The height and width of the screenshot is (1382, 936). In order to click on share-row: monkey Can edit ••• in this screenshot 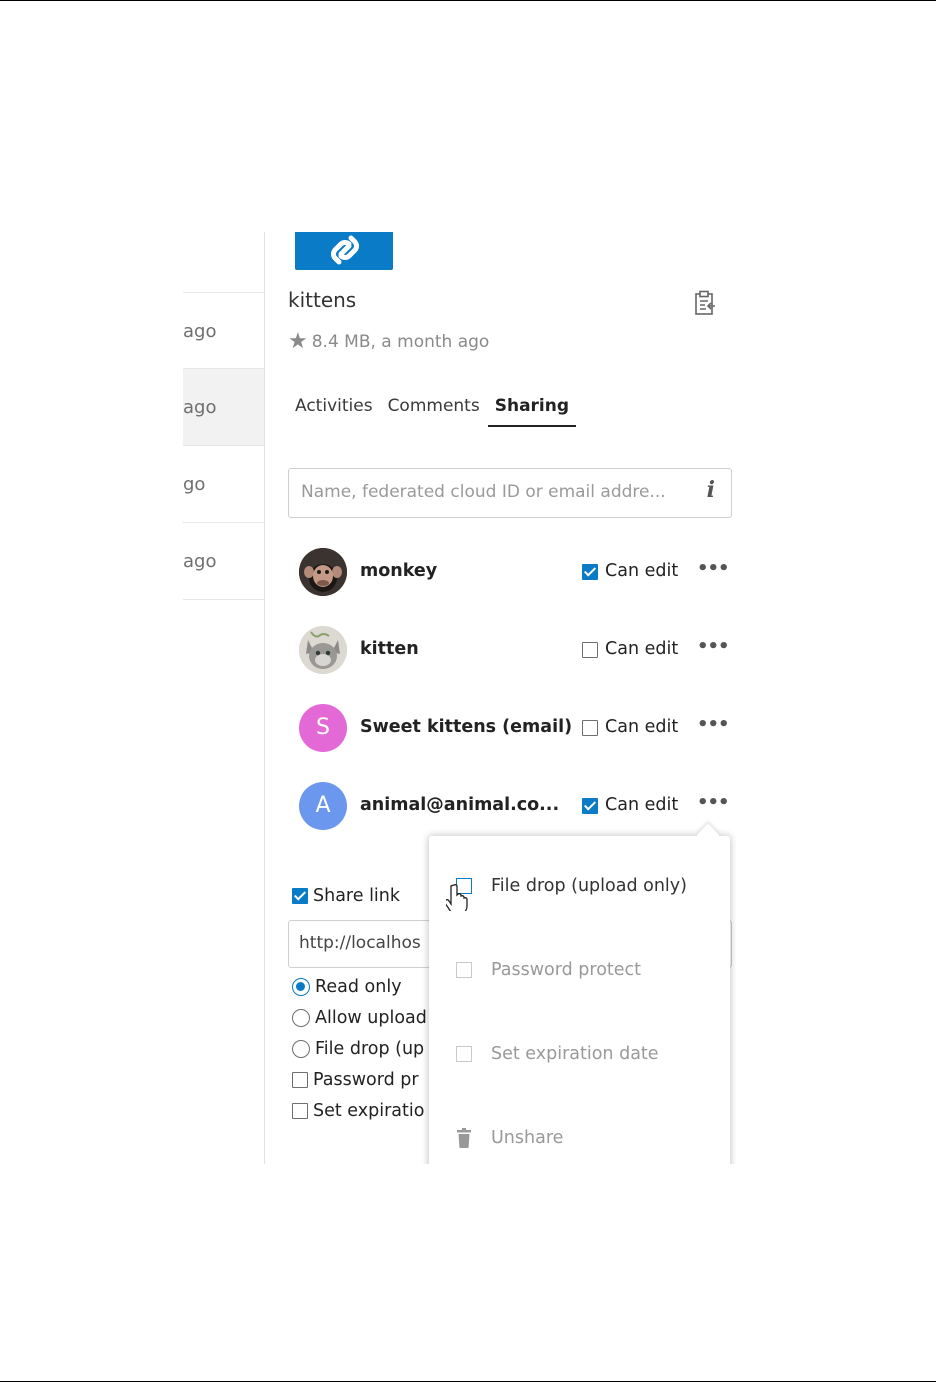, I will do `click(514, 573)`.